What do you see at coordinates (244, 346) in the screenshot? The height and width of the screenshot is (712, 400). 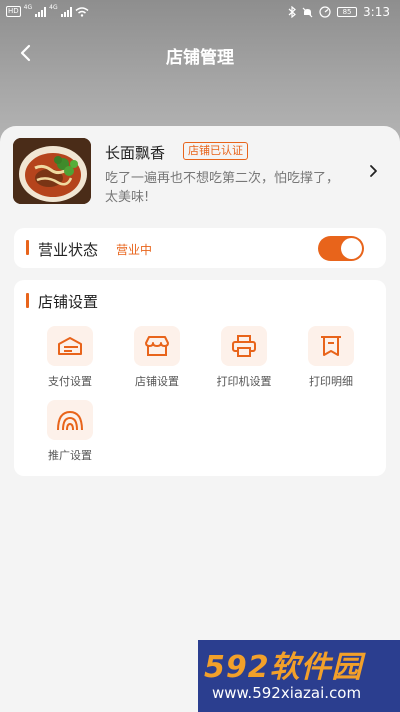 I see `printer-icon` at bounding box center [244, 346].